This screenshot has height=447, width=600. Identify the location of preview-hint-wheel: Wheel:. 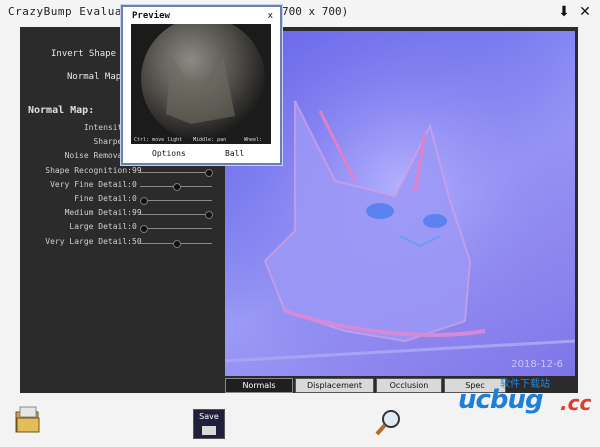
(253, 140).